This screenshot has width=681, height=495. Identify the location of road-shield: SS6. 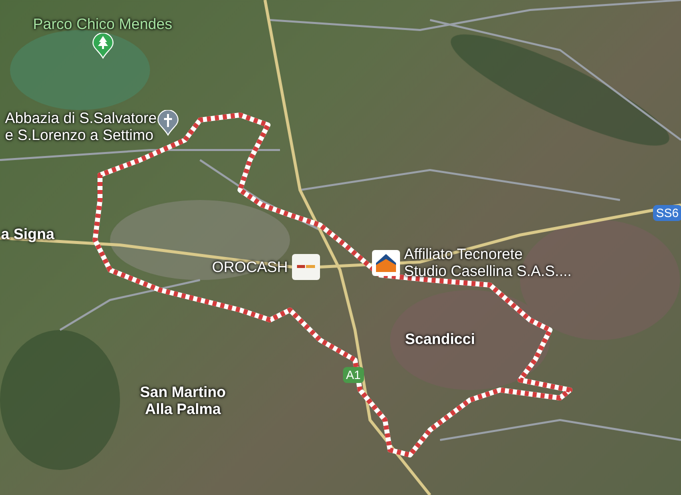
(667, 213).